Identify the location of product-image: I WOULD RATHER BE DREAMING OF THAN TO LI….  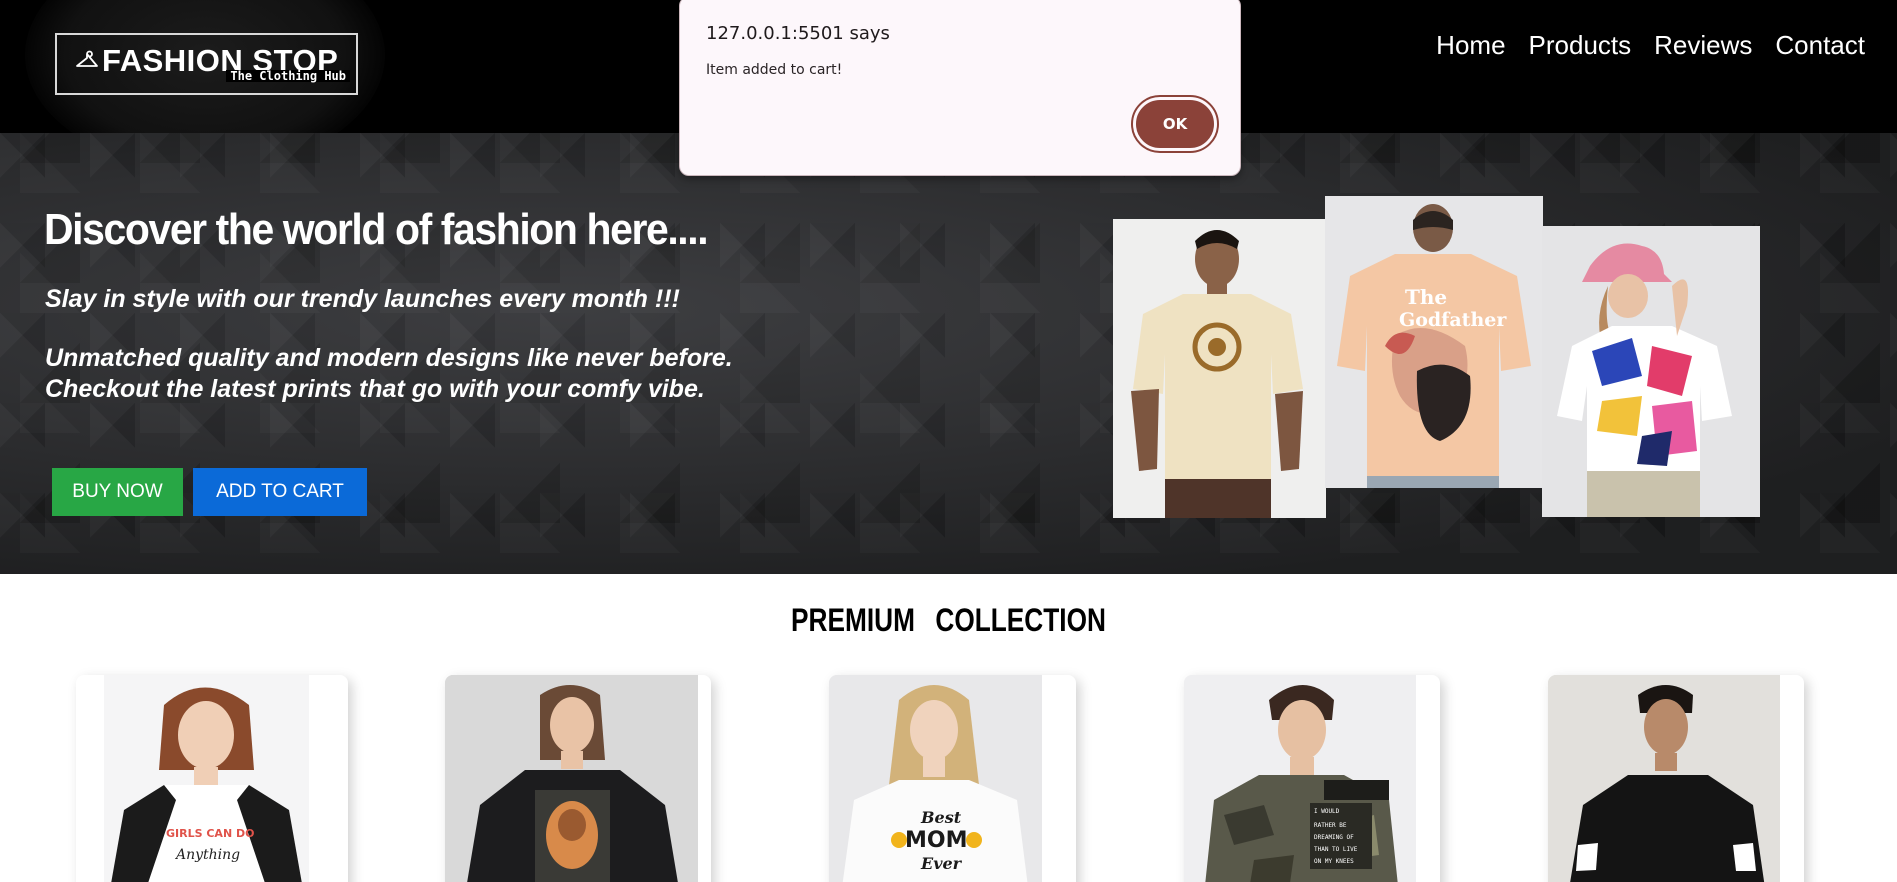
(1300, 778).